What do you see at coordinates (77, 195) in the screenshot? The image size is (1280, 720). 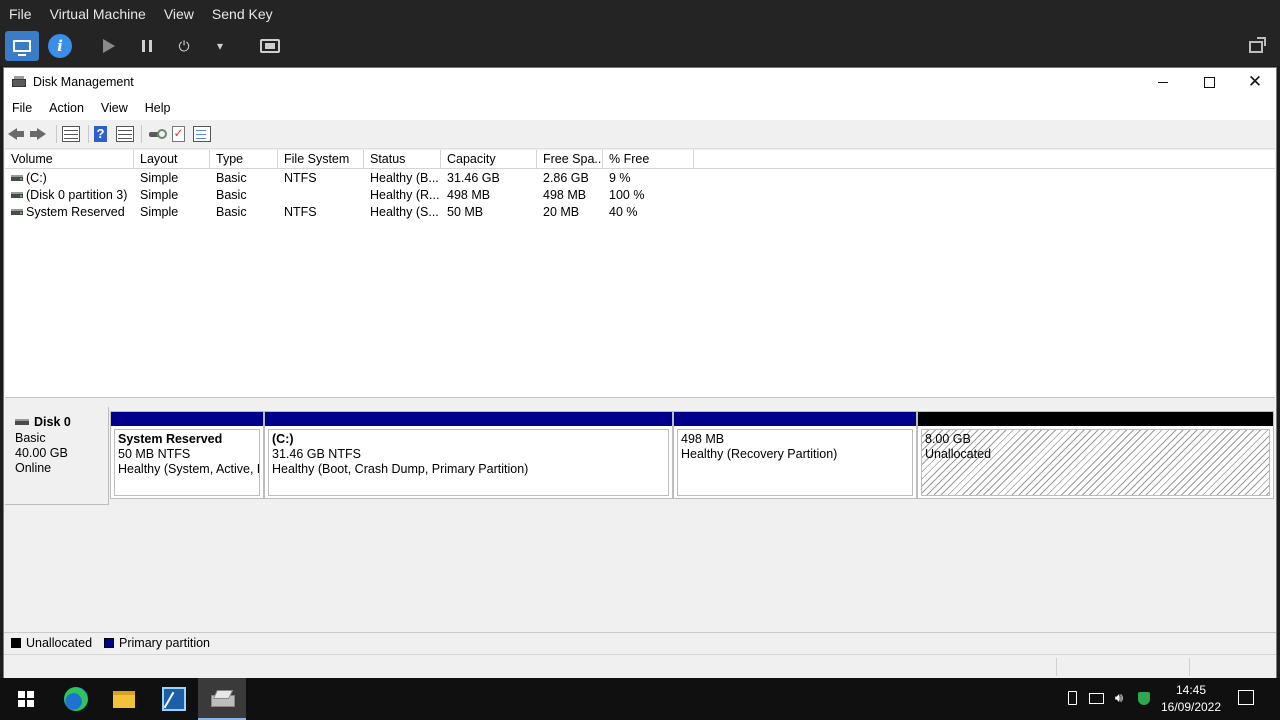 I see `cell-volume: (Disk 0 partition 3)` at bounding box center [77, 195].